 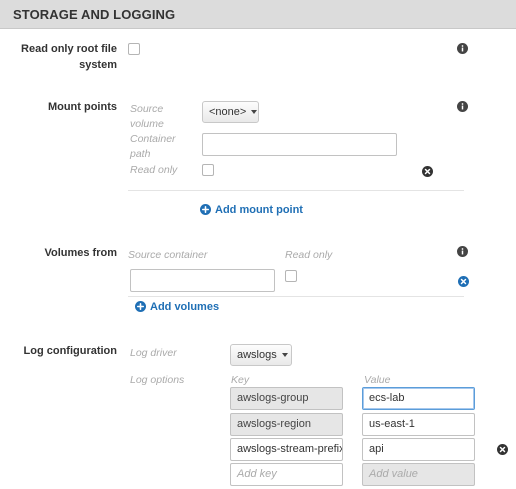 What do you see at coordinates (286, 424) in the screenshot?
I see `log-option-key: awslogs-region` at bounding box center [286, 424].